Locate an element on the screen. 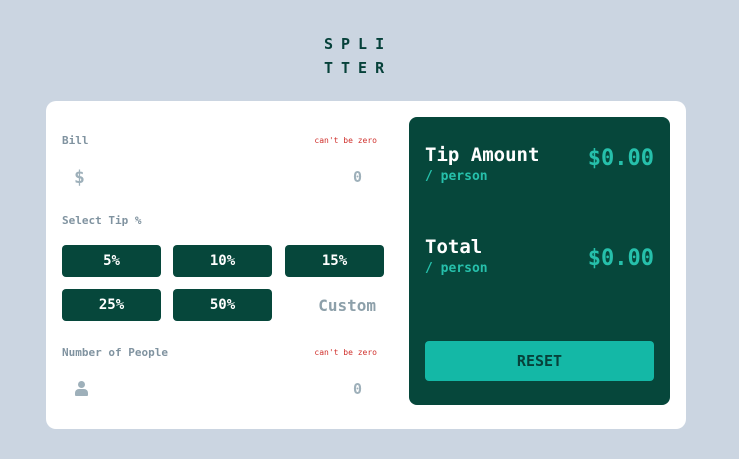 This screenshot has height=459, width=739. tip-label: Select Tip % is located at coordinates (102, 220).